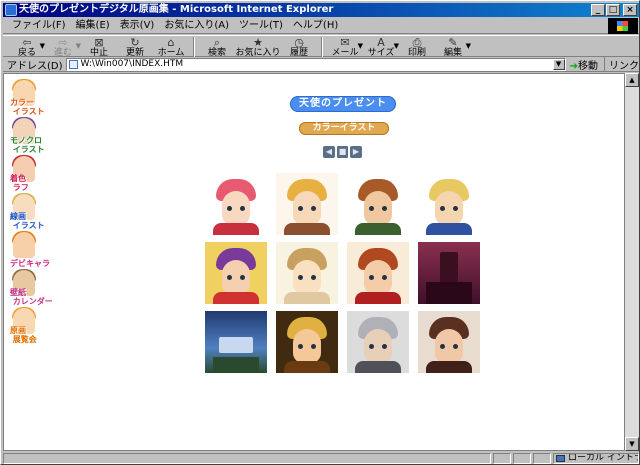  Describe the element at coordinates (468, 46) in the screenshot. I see `edit-dropdown-icon: ▼` at that location.